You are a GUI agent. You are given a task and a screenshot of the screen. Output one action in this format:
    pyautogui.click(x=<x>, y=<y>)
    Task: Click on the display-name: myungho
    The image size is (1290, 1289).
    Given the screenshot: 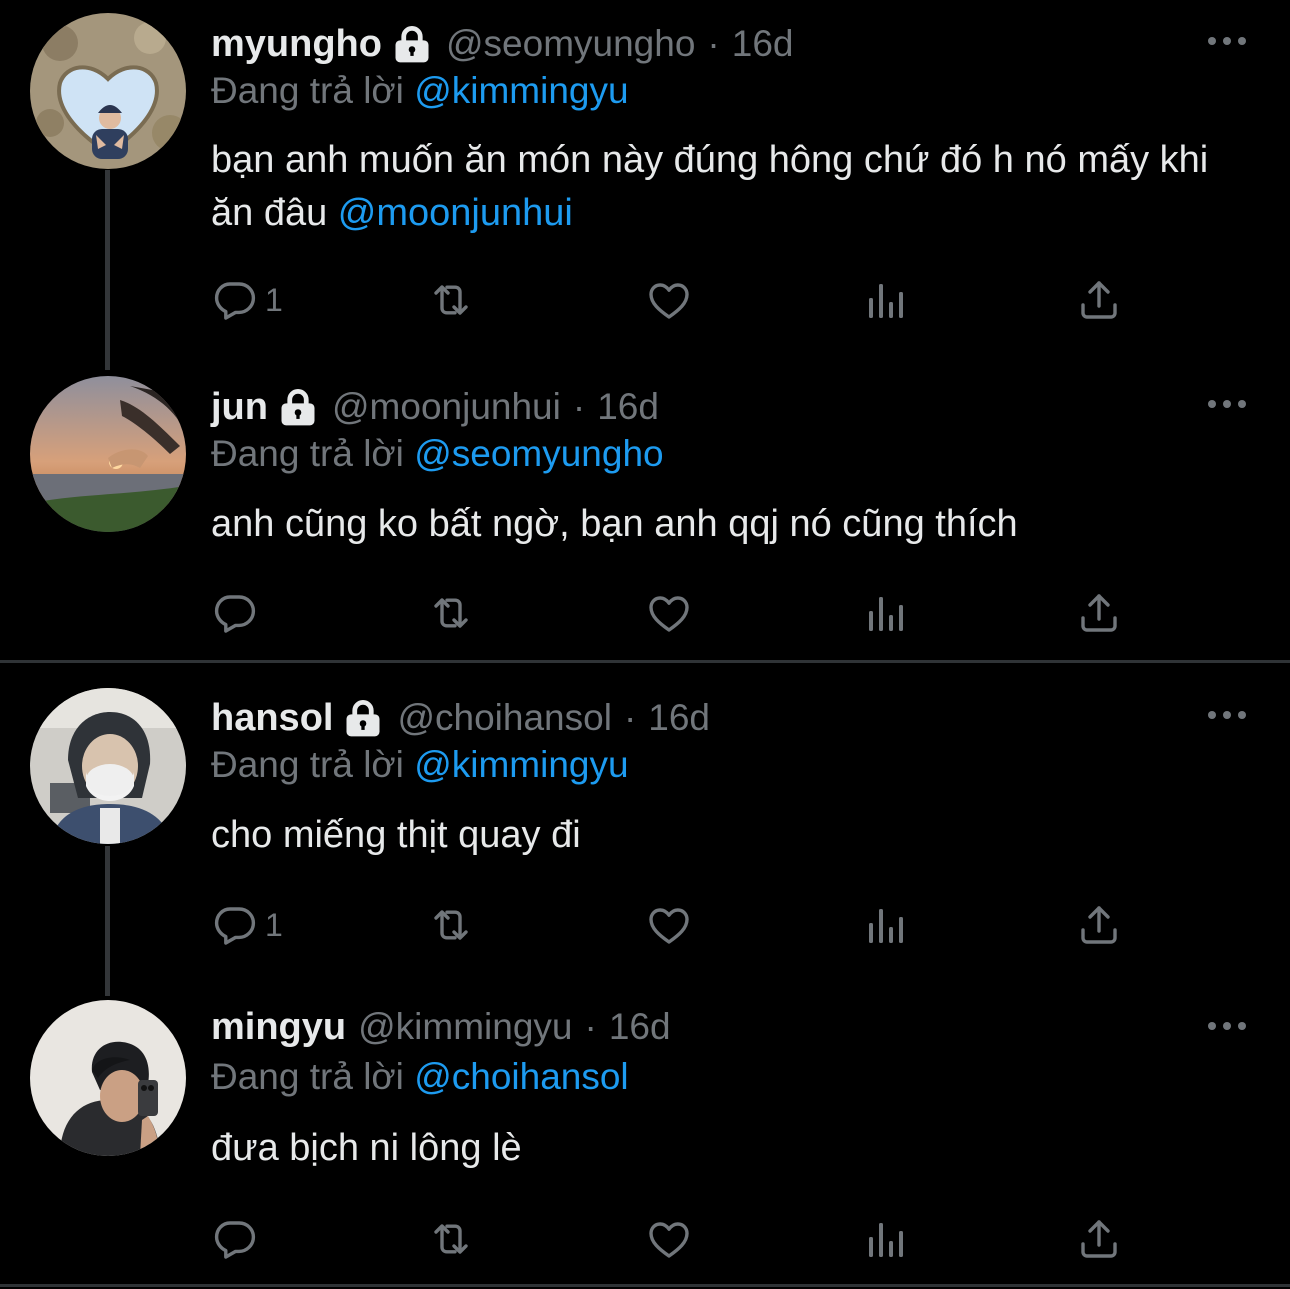 What is the action you would take?
    pyautogui.click(x=296, y=44)
    